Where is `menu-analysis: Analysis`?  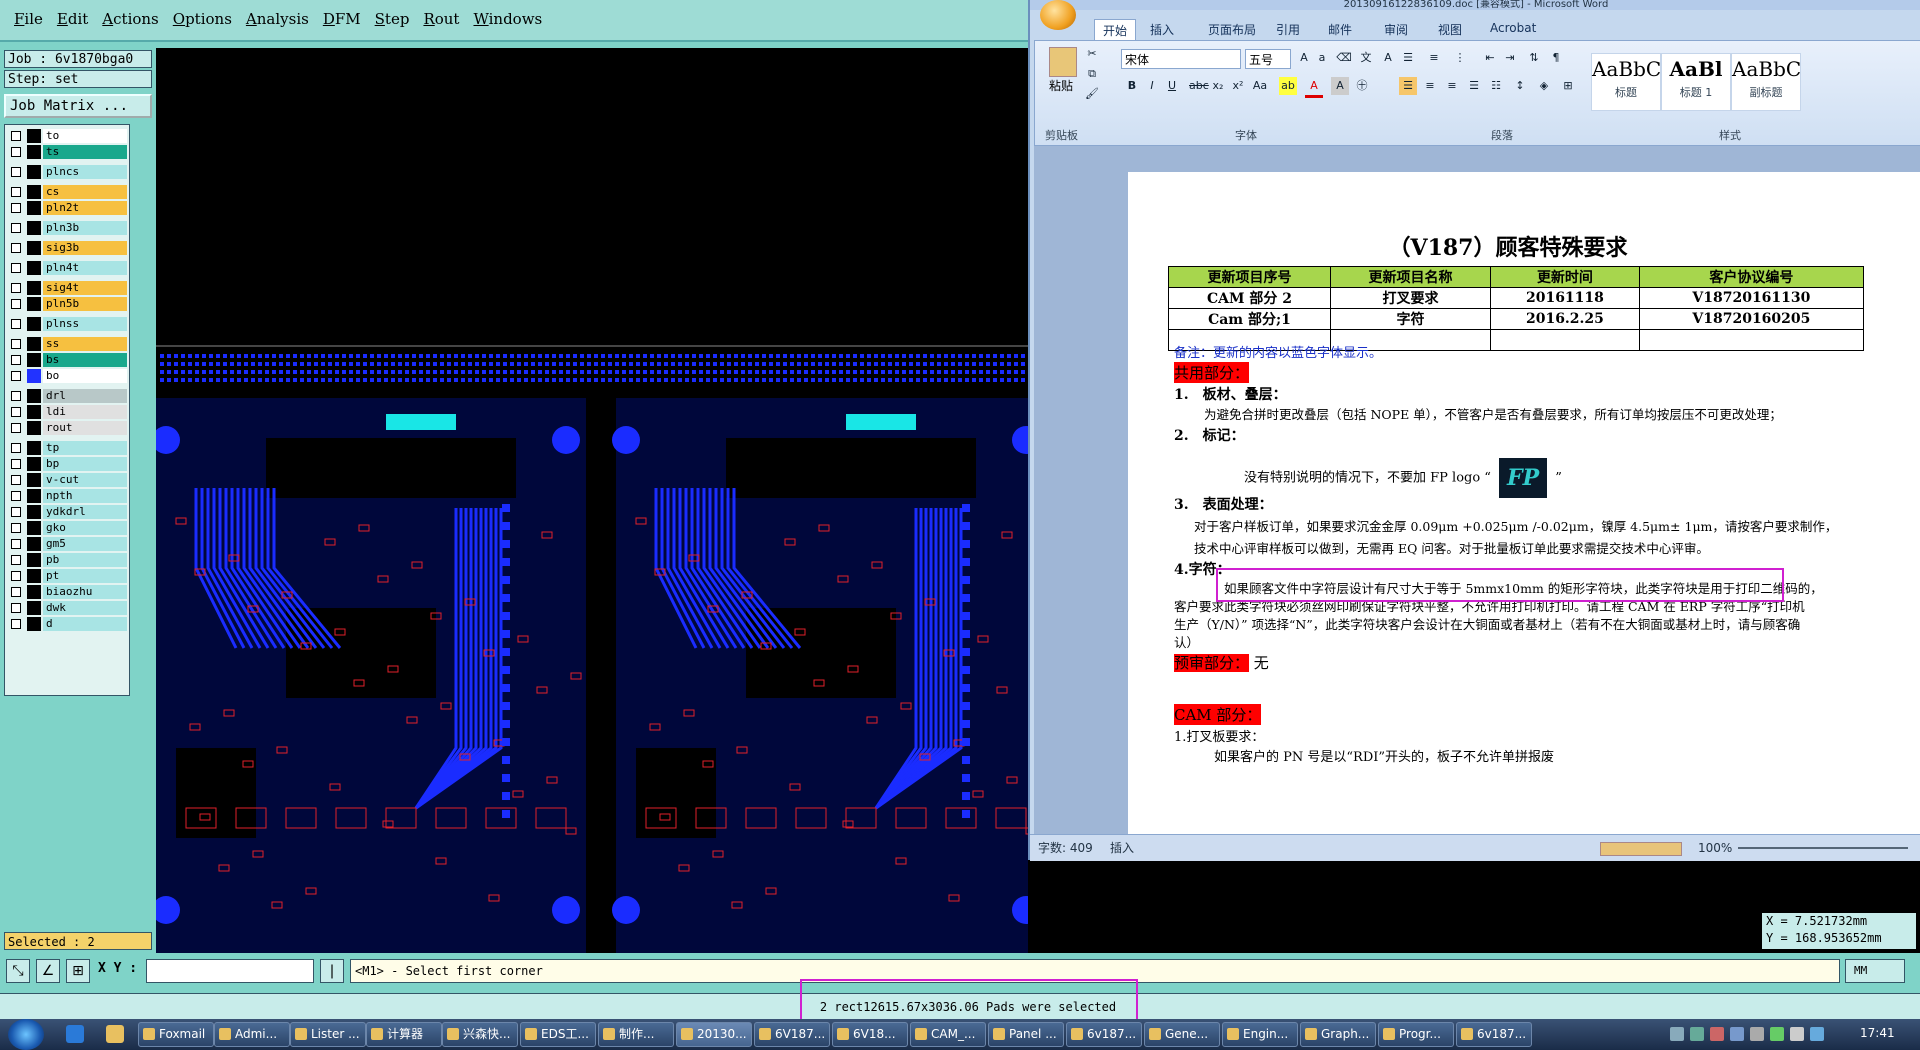 menu-analysis: Analysis is located at coordinates (277, 19).